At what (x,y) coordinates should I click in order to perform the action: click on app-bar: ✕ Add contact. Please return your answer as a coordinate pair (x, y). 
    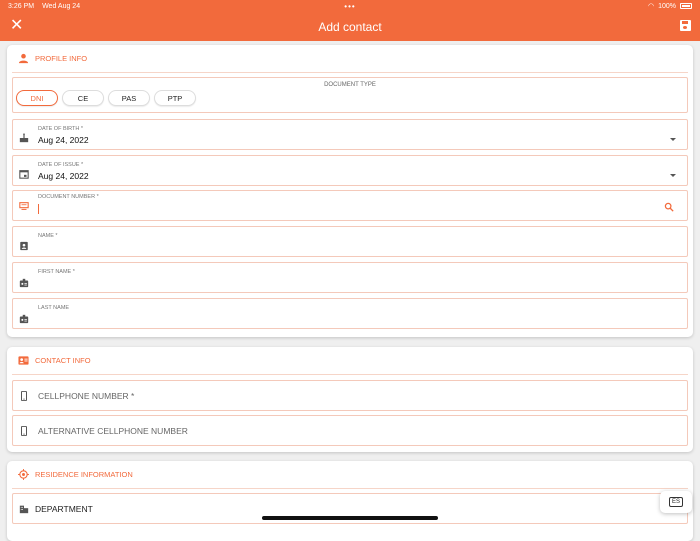
    Looking at the image, I should click on (350, 26).